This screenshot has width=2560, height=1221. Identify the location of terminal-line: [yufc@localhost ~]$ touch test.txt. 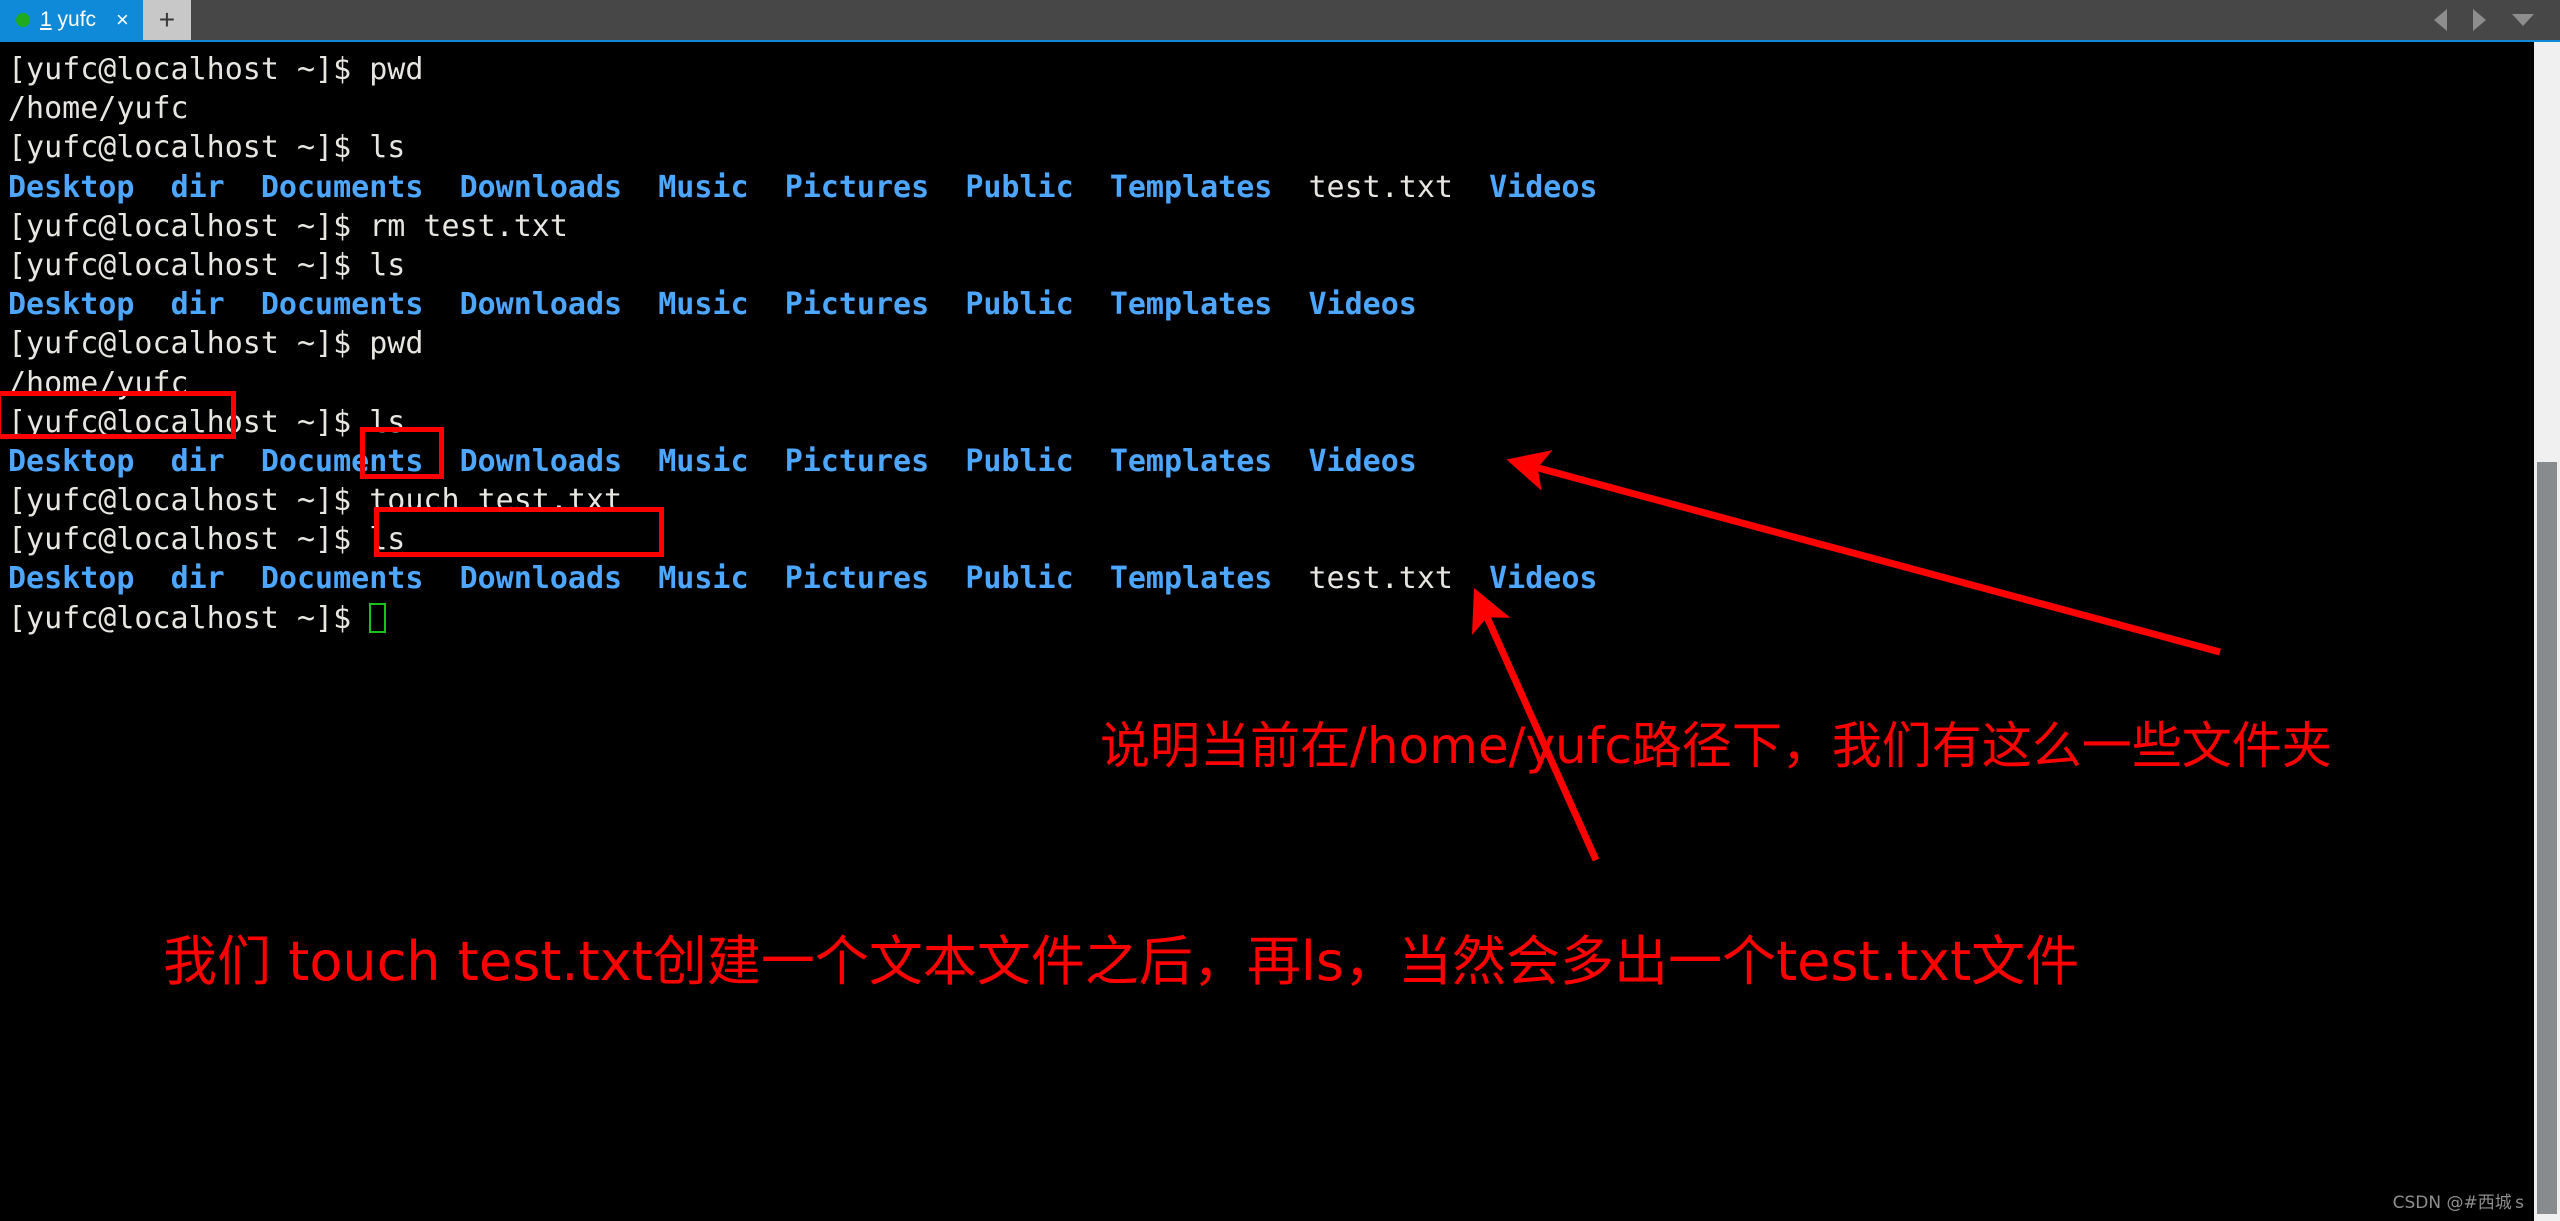
(803, 500).